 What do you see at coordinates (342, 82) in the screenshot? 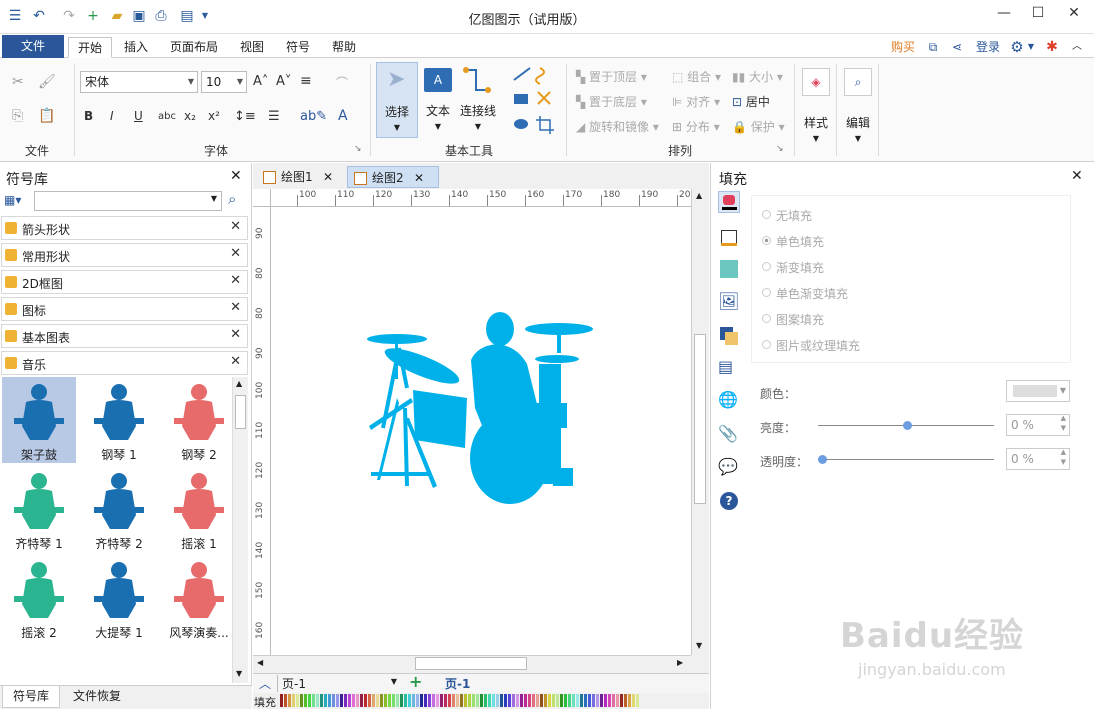
I see `line-spacing-icon: ⌒` at bounding box center [342, 82].